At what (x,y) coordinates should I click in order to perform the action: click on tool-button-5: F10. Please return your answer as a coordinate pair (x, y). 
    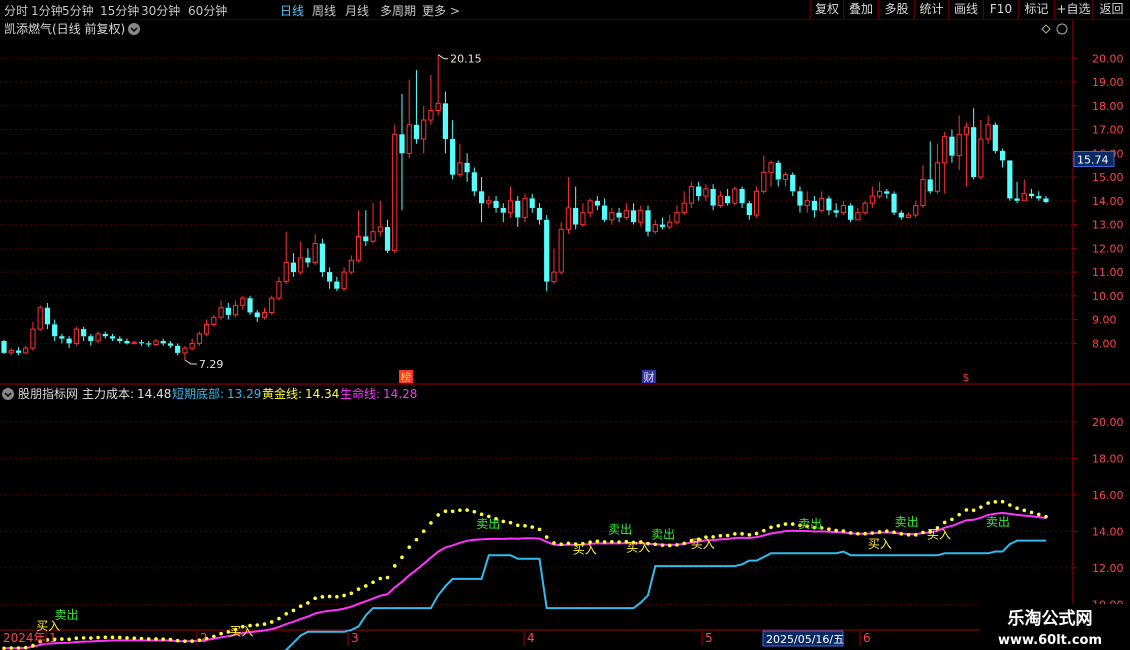
    Looking at the image, I should click on (1000, 9).